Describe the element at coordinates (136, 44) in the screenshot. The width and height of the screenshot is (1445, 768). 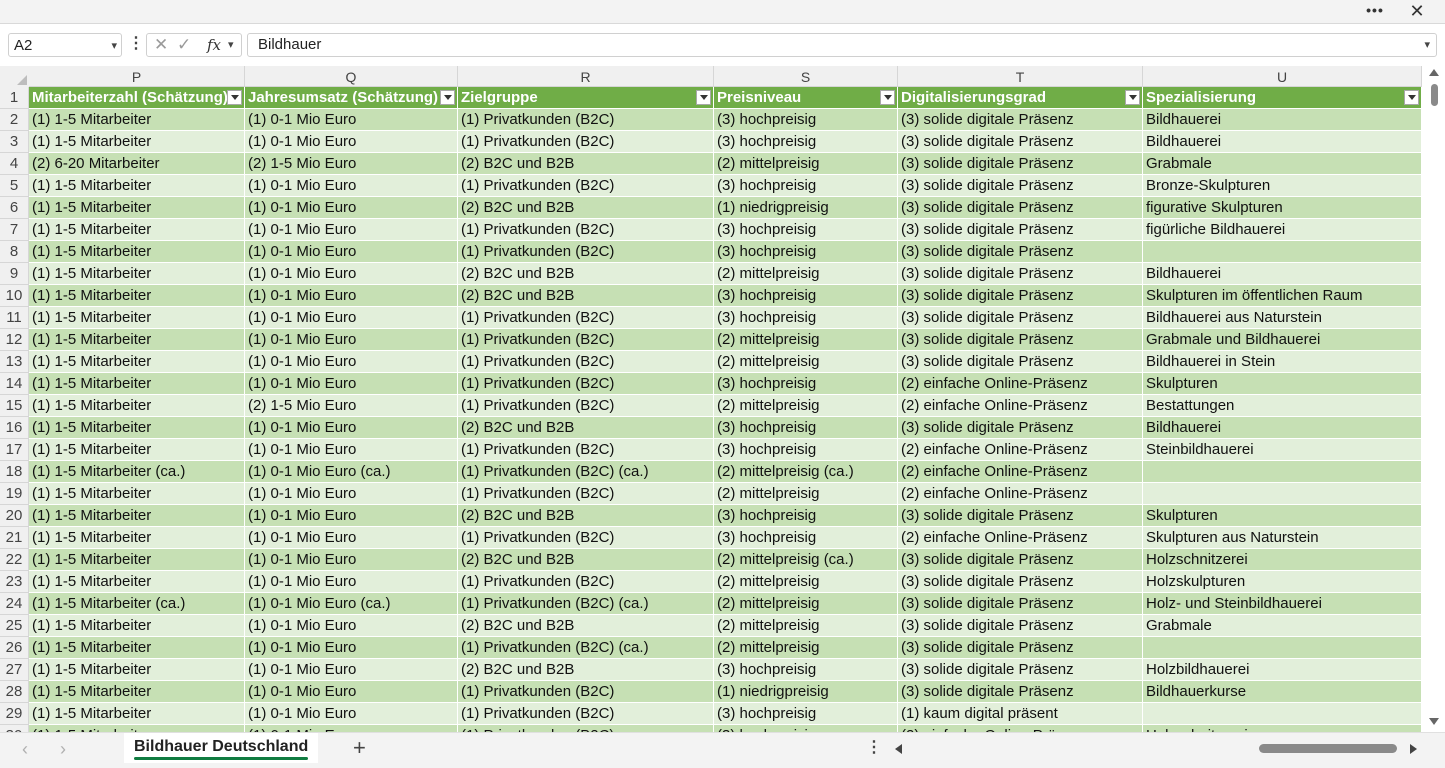
I see `formula-bar-options-icon: ⋮` at that location.